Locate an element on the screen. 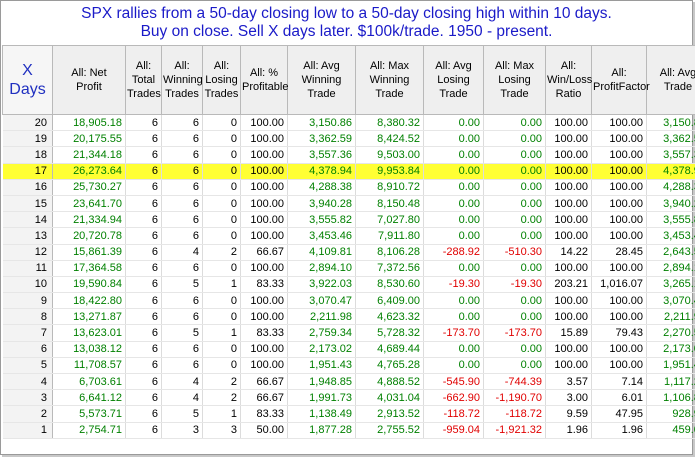  table-cell: 83.33 is located at coordinates (264, 285).